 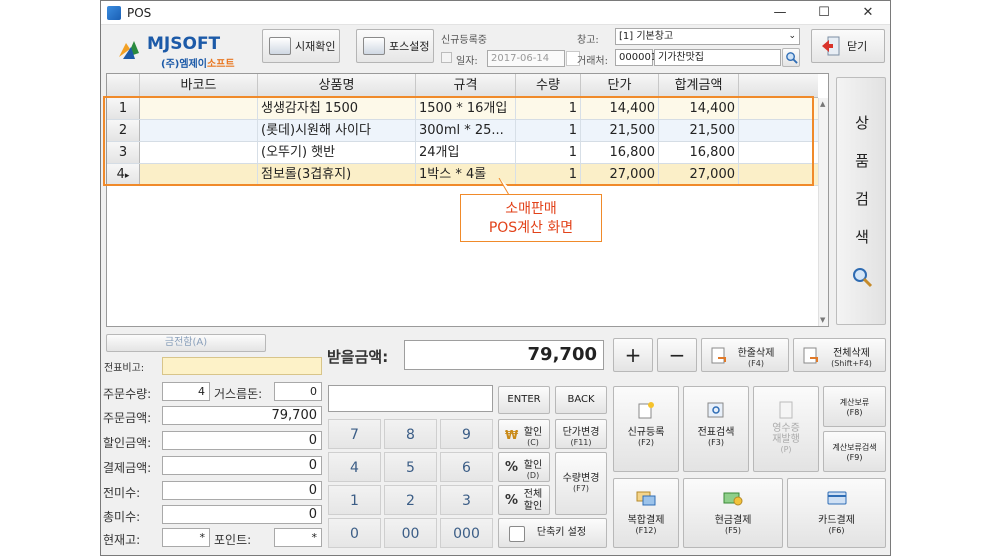 I want to click on hold-button: 계산보류 (F8), so click(x=854, y=406).